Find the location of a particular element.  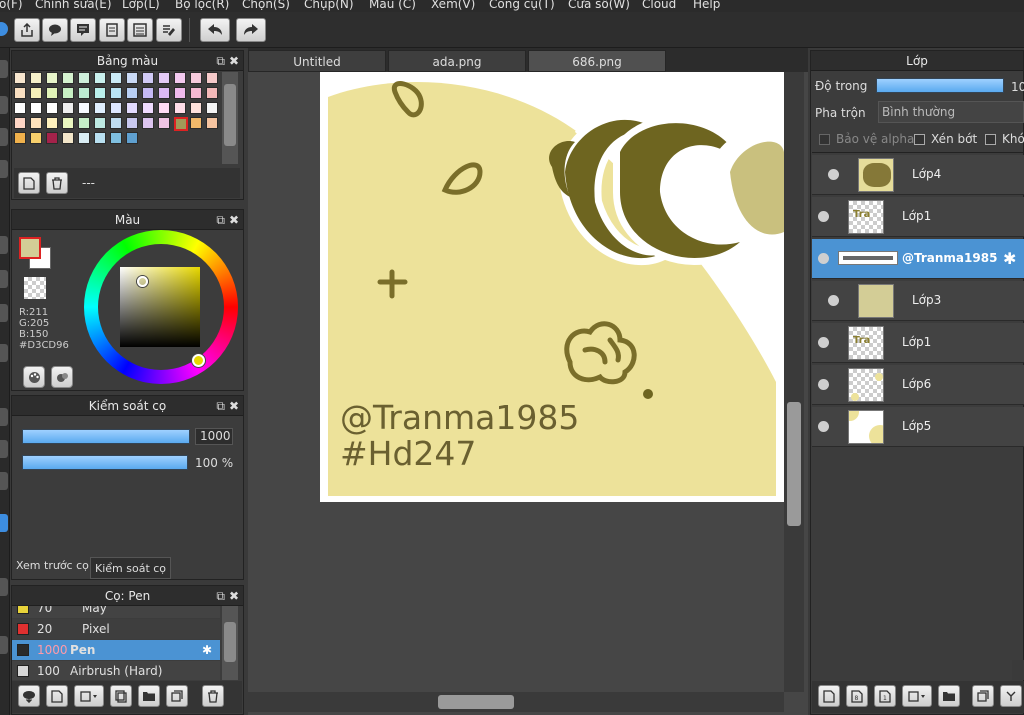

layer-scrollbar is located at coordinates (1018, 670).